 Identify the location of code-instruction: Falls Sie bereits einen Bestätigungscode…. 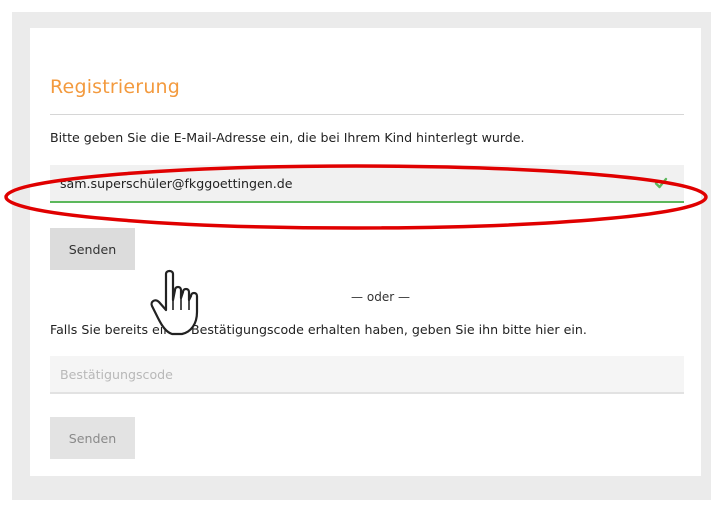
(318, 329).